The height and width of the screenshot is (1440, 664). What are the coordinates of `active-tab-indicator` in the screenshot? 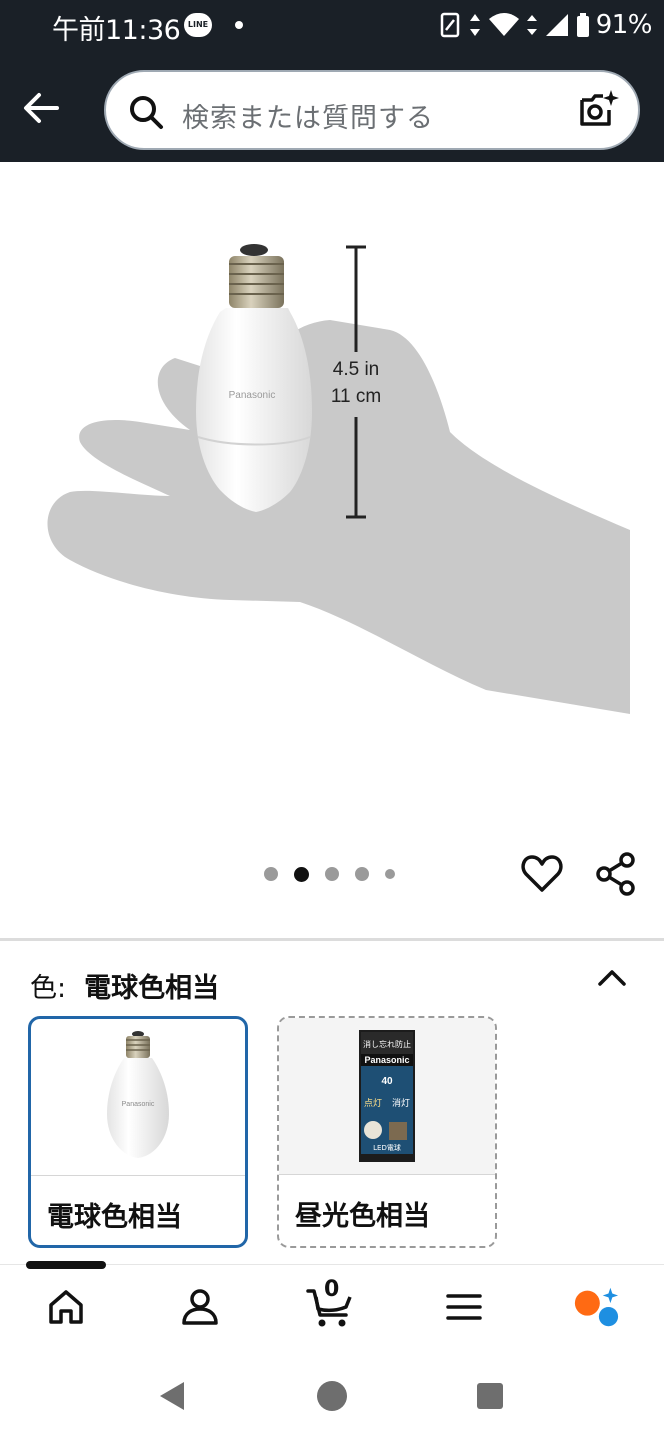 It's located at (66, 1265).